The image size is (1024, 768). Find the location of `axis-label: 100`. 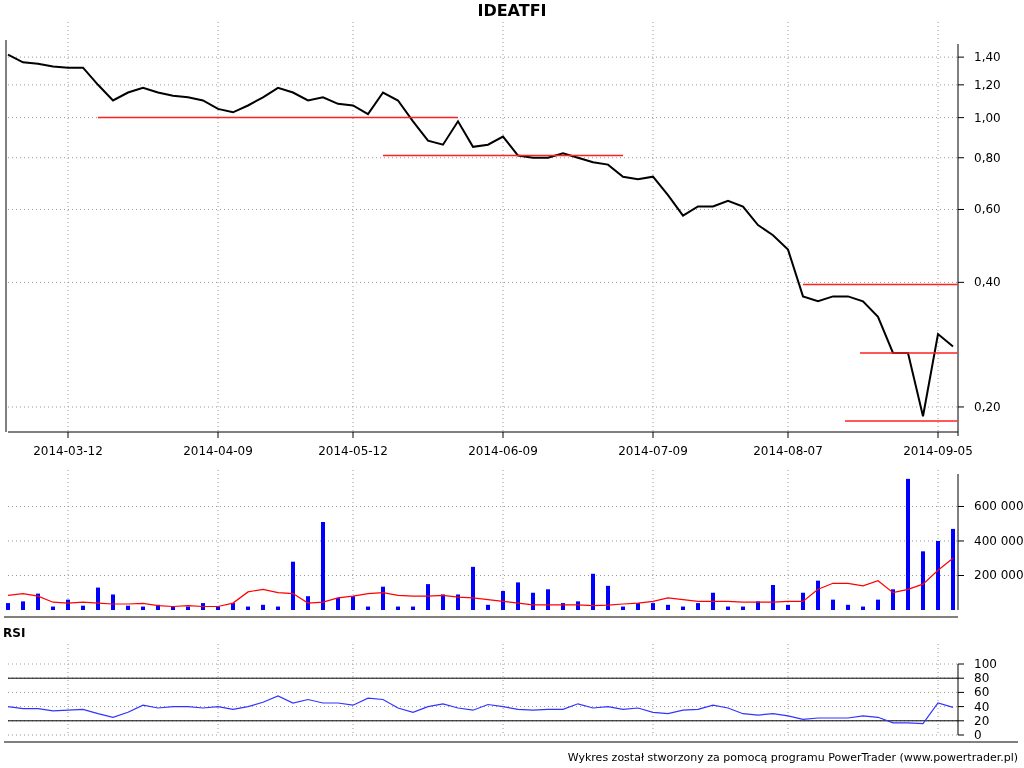

axis-label: 100 is located at coordinates (985, 664).